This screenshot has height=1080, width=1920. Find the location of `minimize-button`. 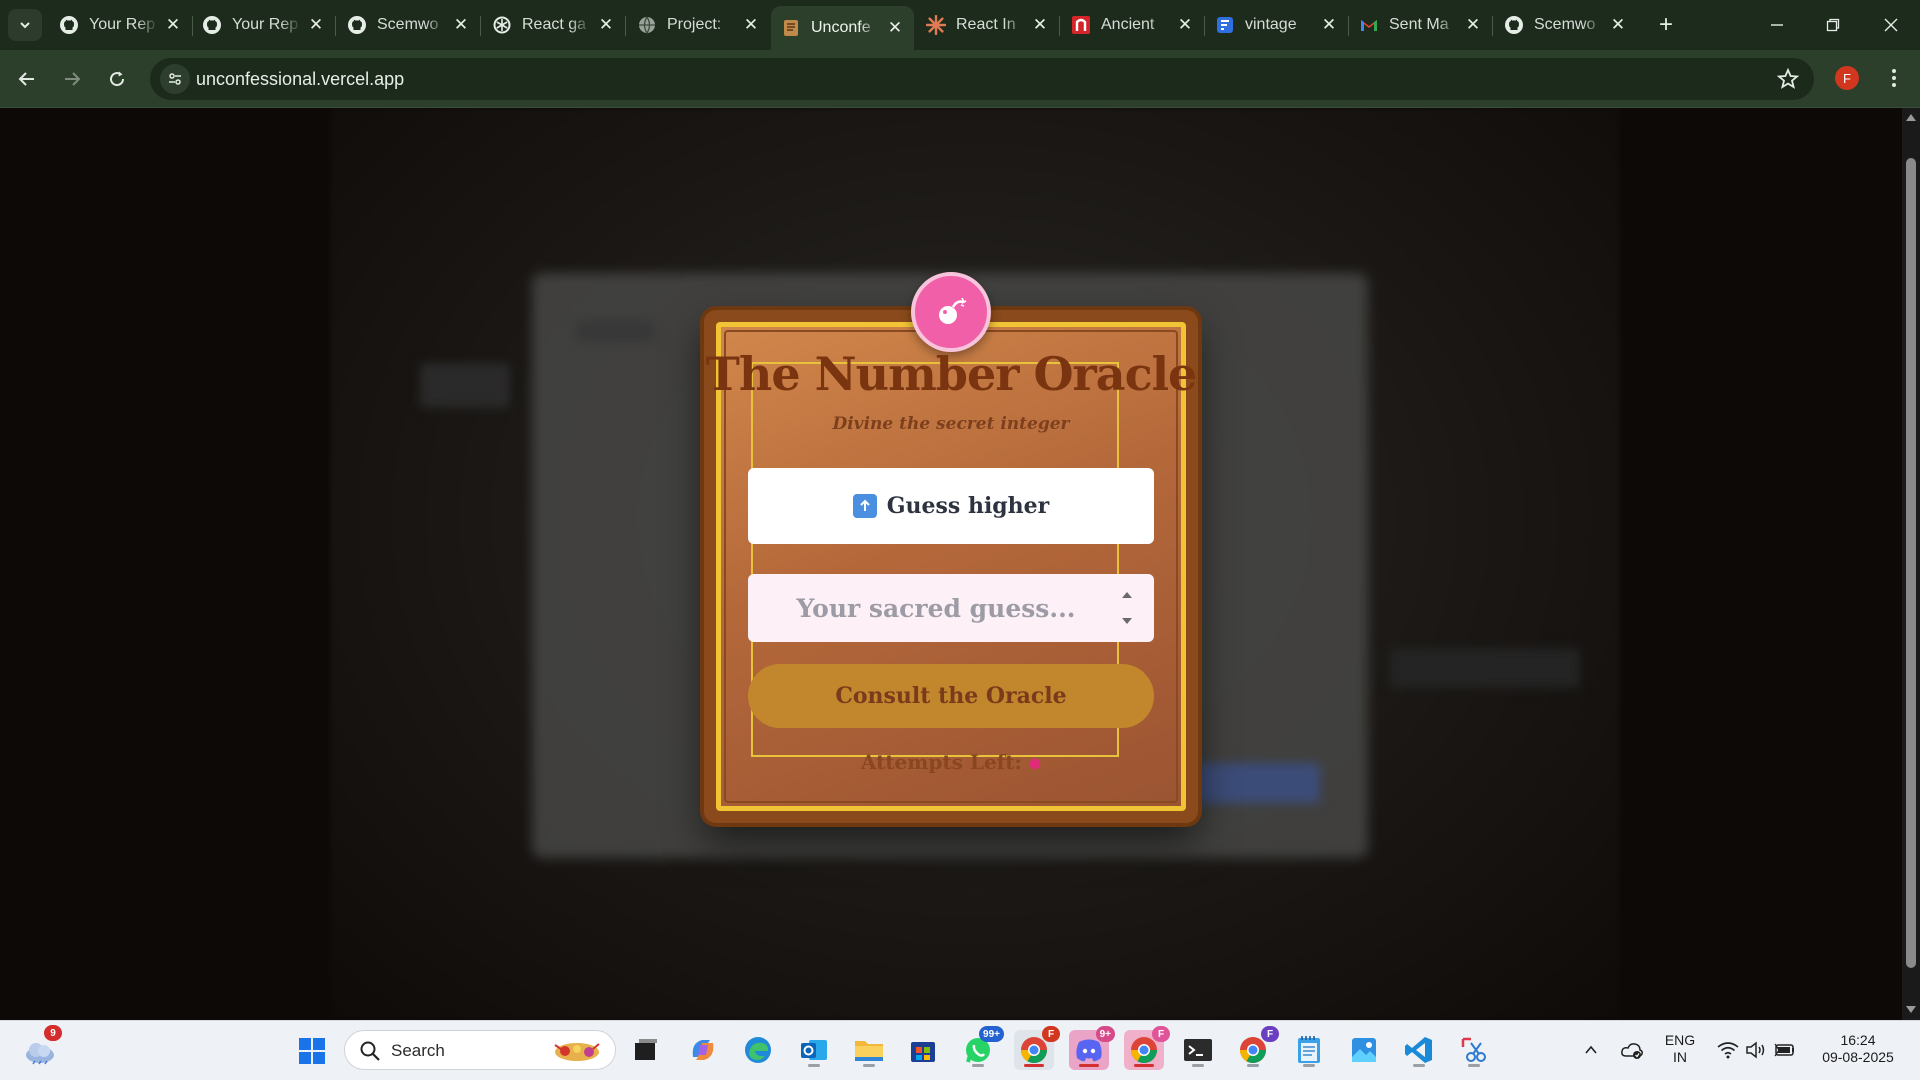

minimize-button is located at coordinates (1777, 25).